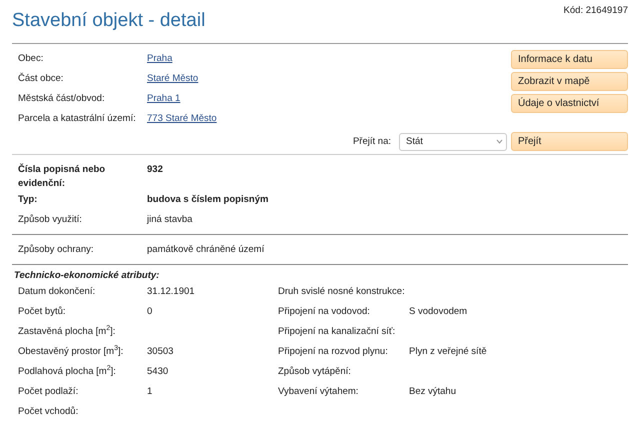 The width and height of the screenshot is (638, 433). What do you see at coordinates (149, 312) in the screenshot?
I see `field-value: 0` at bounding box center [149, 312].